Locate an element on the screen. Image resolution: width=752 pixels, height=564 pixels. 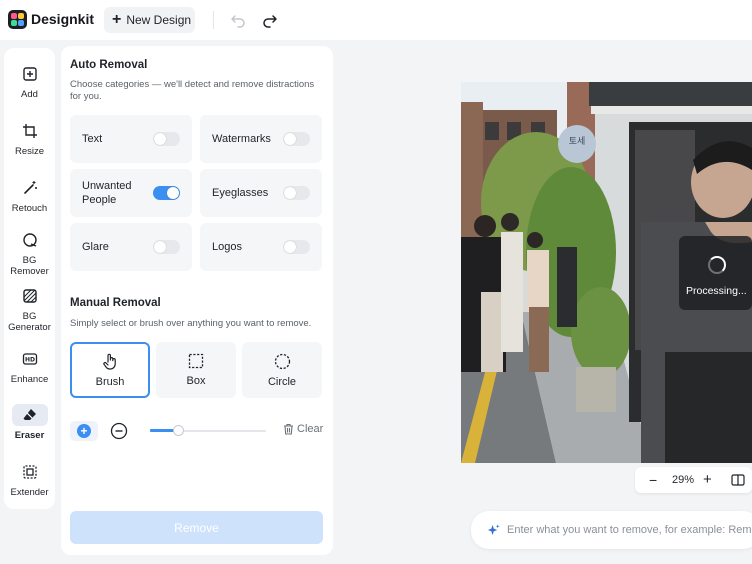
new-design-button: + New Design is located at coordinates (149, 20).